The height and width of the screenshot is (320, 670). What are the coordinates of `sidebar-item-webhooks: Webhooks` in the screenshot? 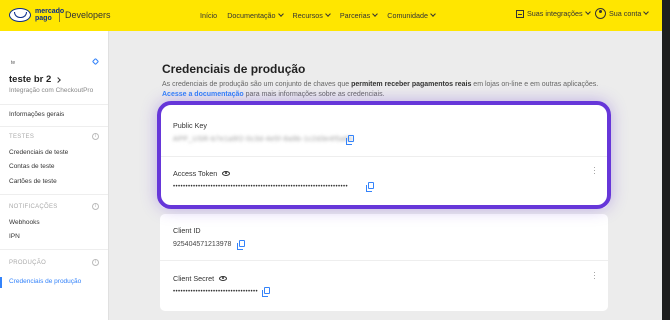 It's located at (24, 222).